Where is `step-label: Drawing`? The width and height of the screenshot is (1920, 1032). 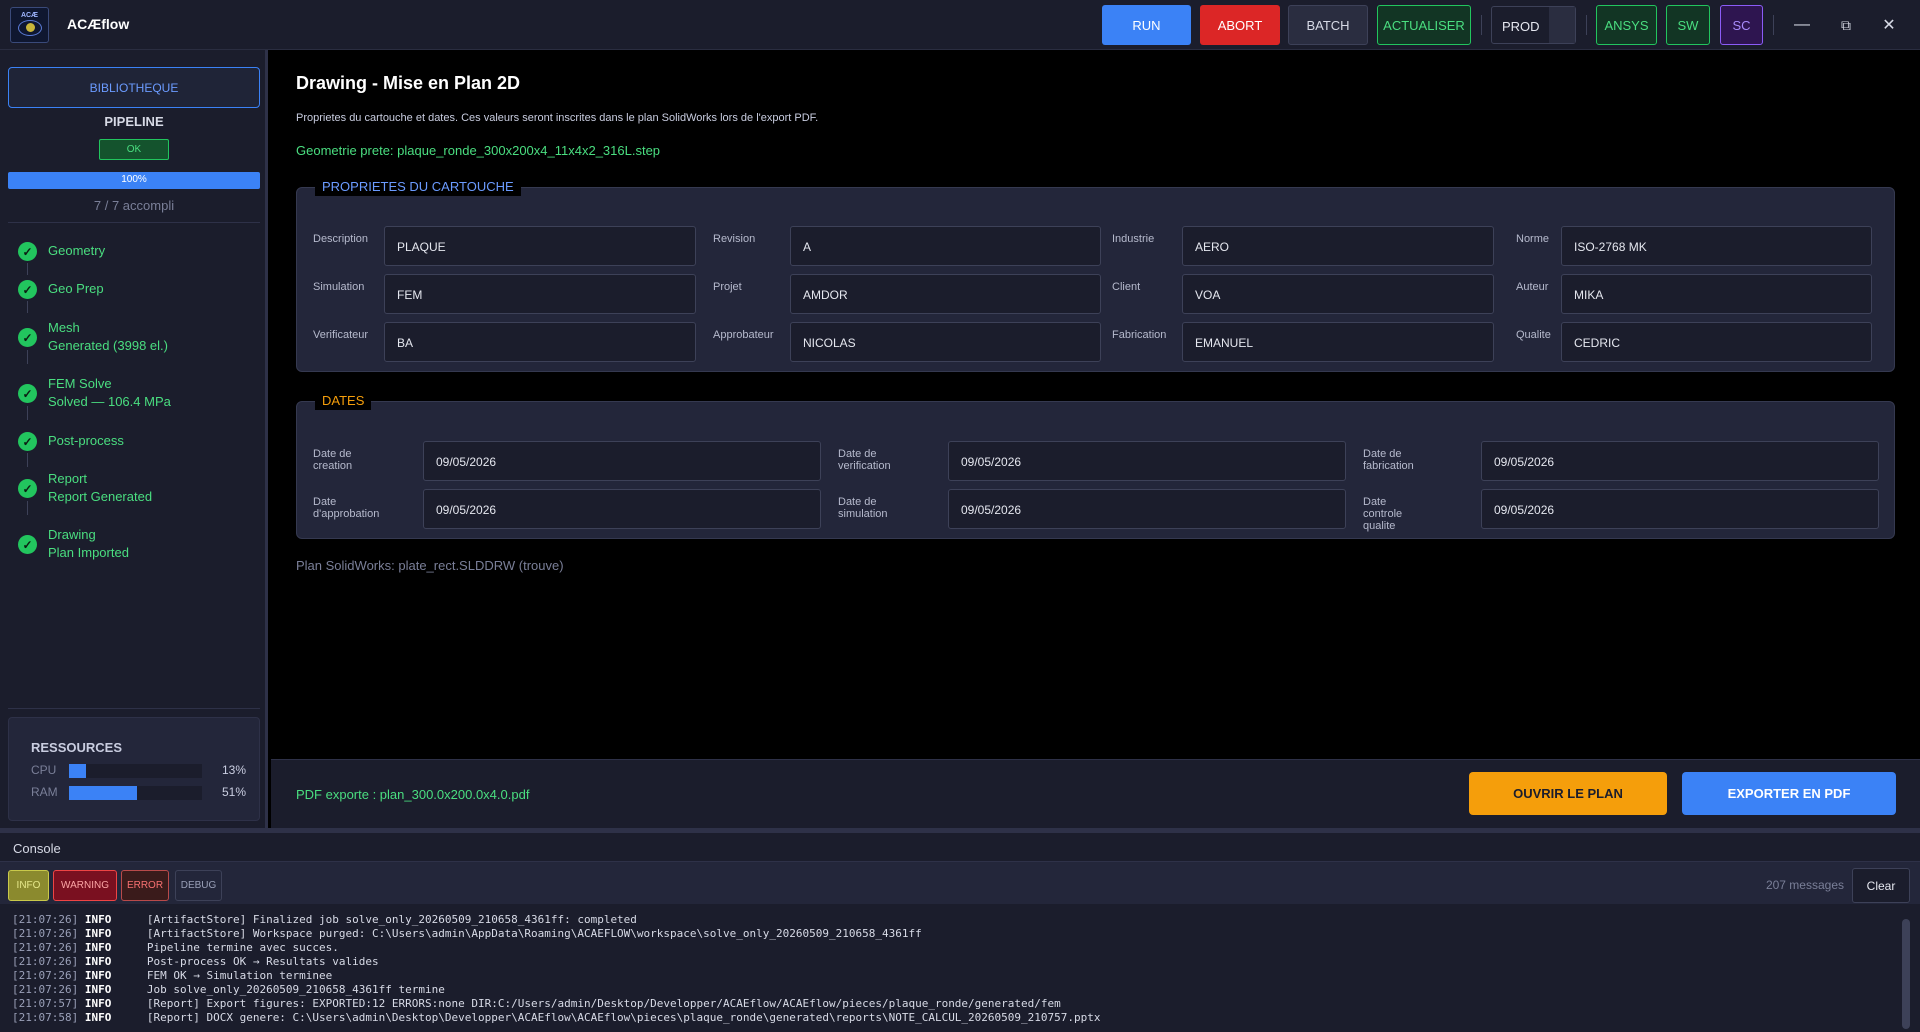 step-label: Drawing is located at coordinates (72, 534).